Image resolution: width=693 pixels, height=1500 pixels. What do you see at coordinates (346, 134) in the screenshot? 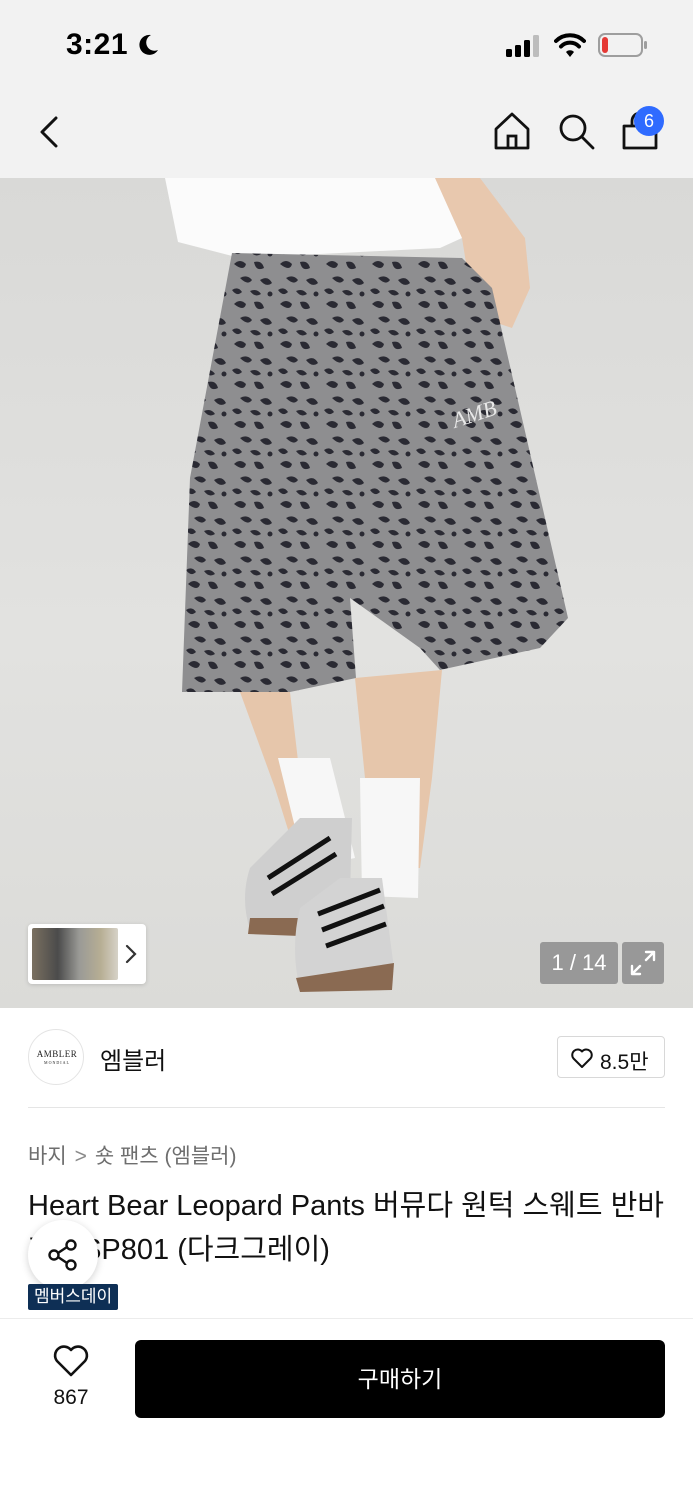
I see `nav-bar` at bounding box center [346, 134].